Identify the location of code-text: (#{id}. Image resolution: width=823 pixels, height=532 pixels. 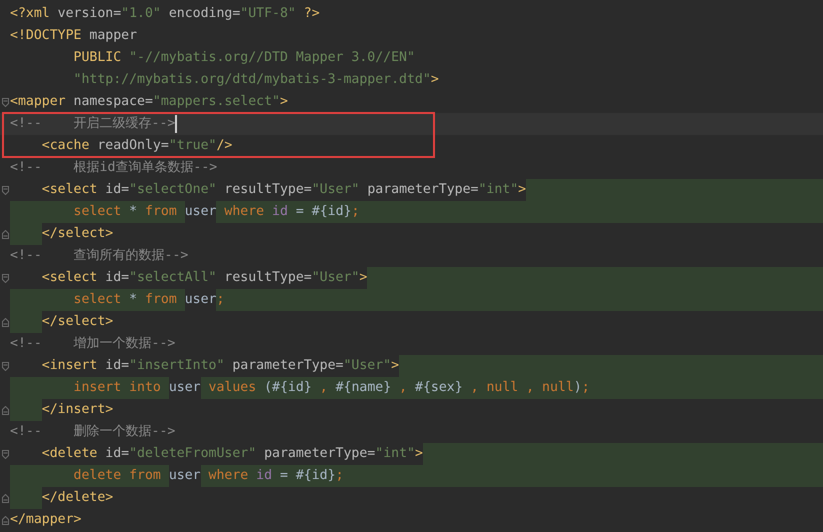
(292, 388).